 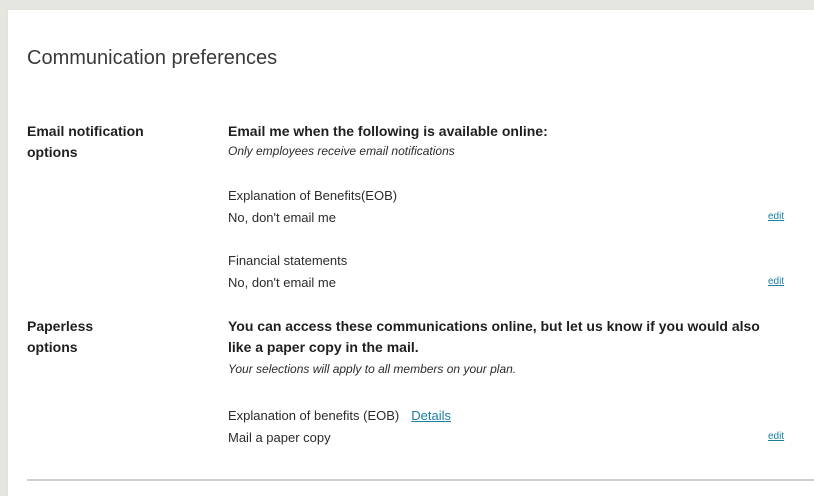 I want to click on email-item-eob-name: Explanation of Benefits(EOB), so click(x=313, y=195).